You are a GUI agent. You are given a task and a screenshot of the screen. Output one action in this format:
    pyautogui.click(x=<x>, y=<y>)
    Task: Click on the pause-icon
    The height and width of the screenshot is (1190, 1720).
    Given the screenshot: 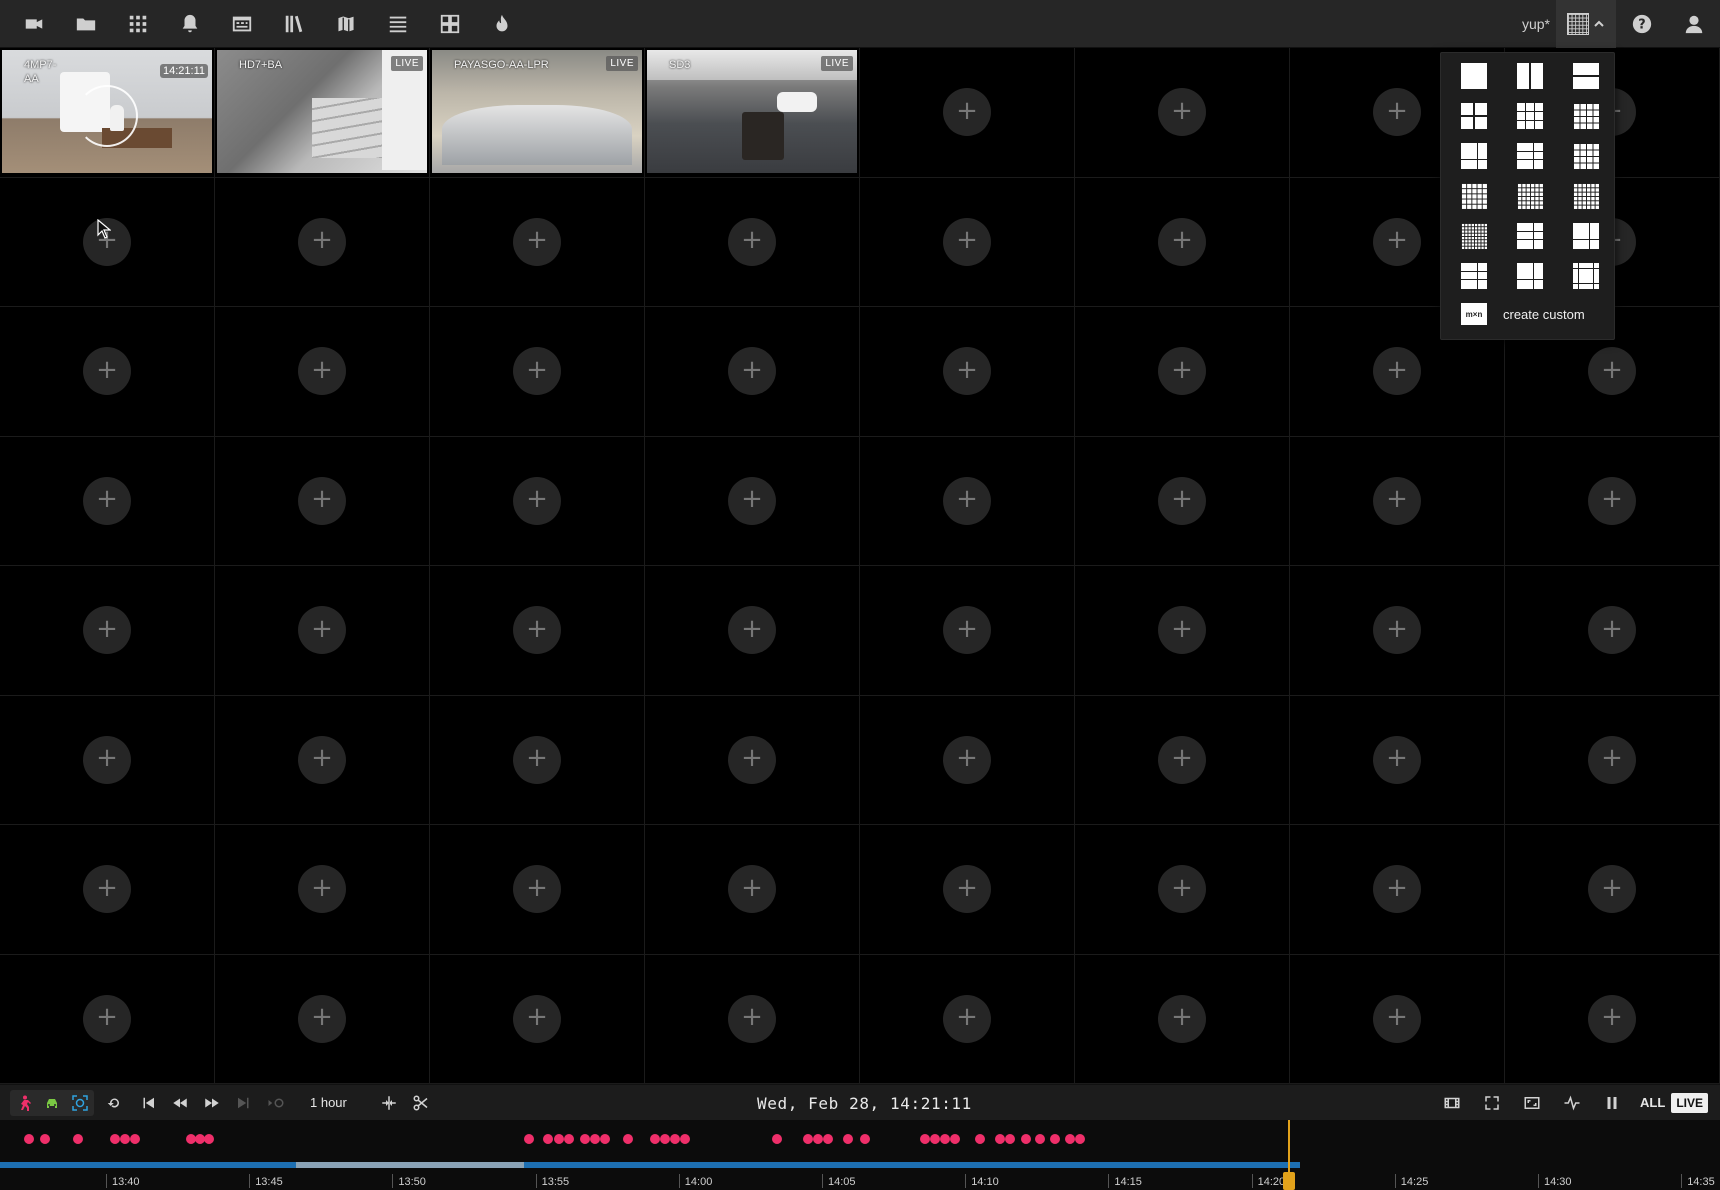 What is the action you would take?
    pyautogui.click(x=1612, y=1103)
    